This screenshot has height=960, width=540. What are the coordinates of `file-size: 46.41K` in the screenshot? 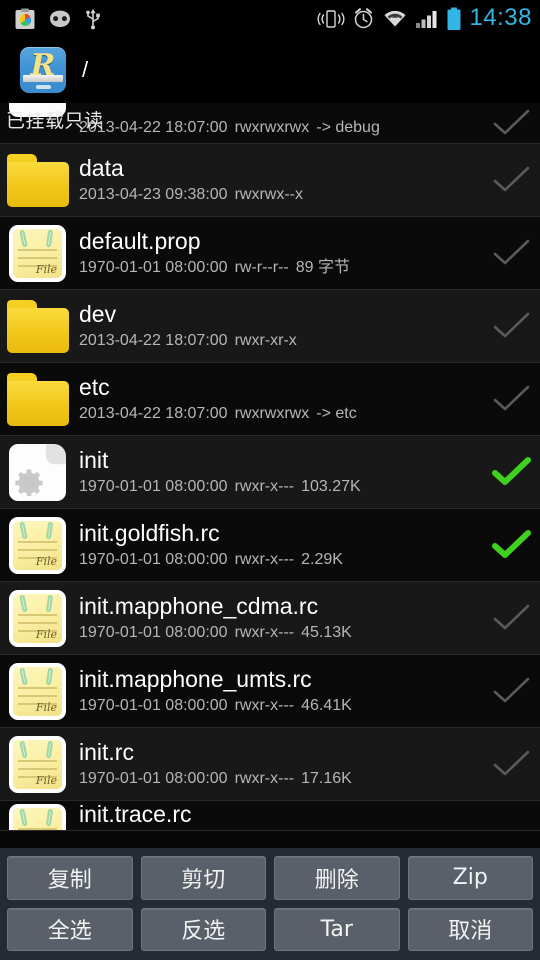 It's located at (326, 705).